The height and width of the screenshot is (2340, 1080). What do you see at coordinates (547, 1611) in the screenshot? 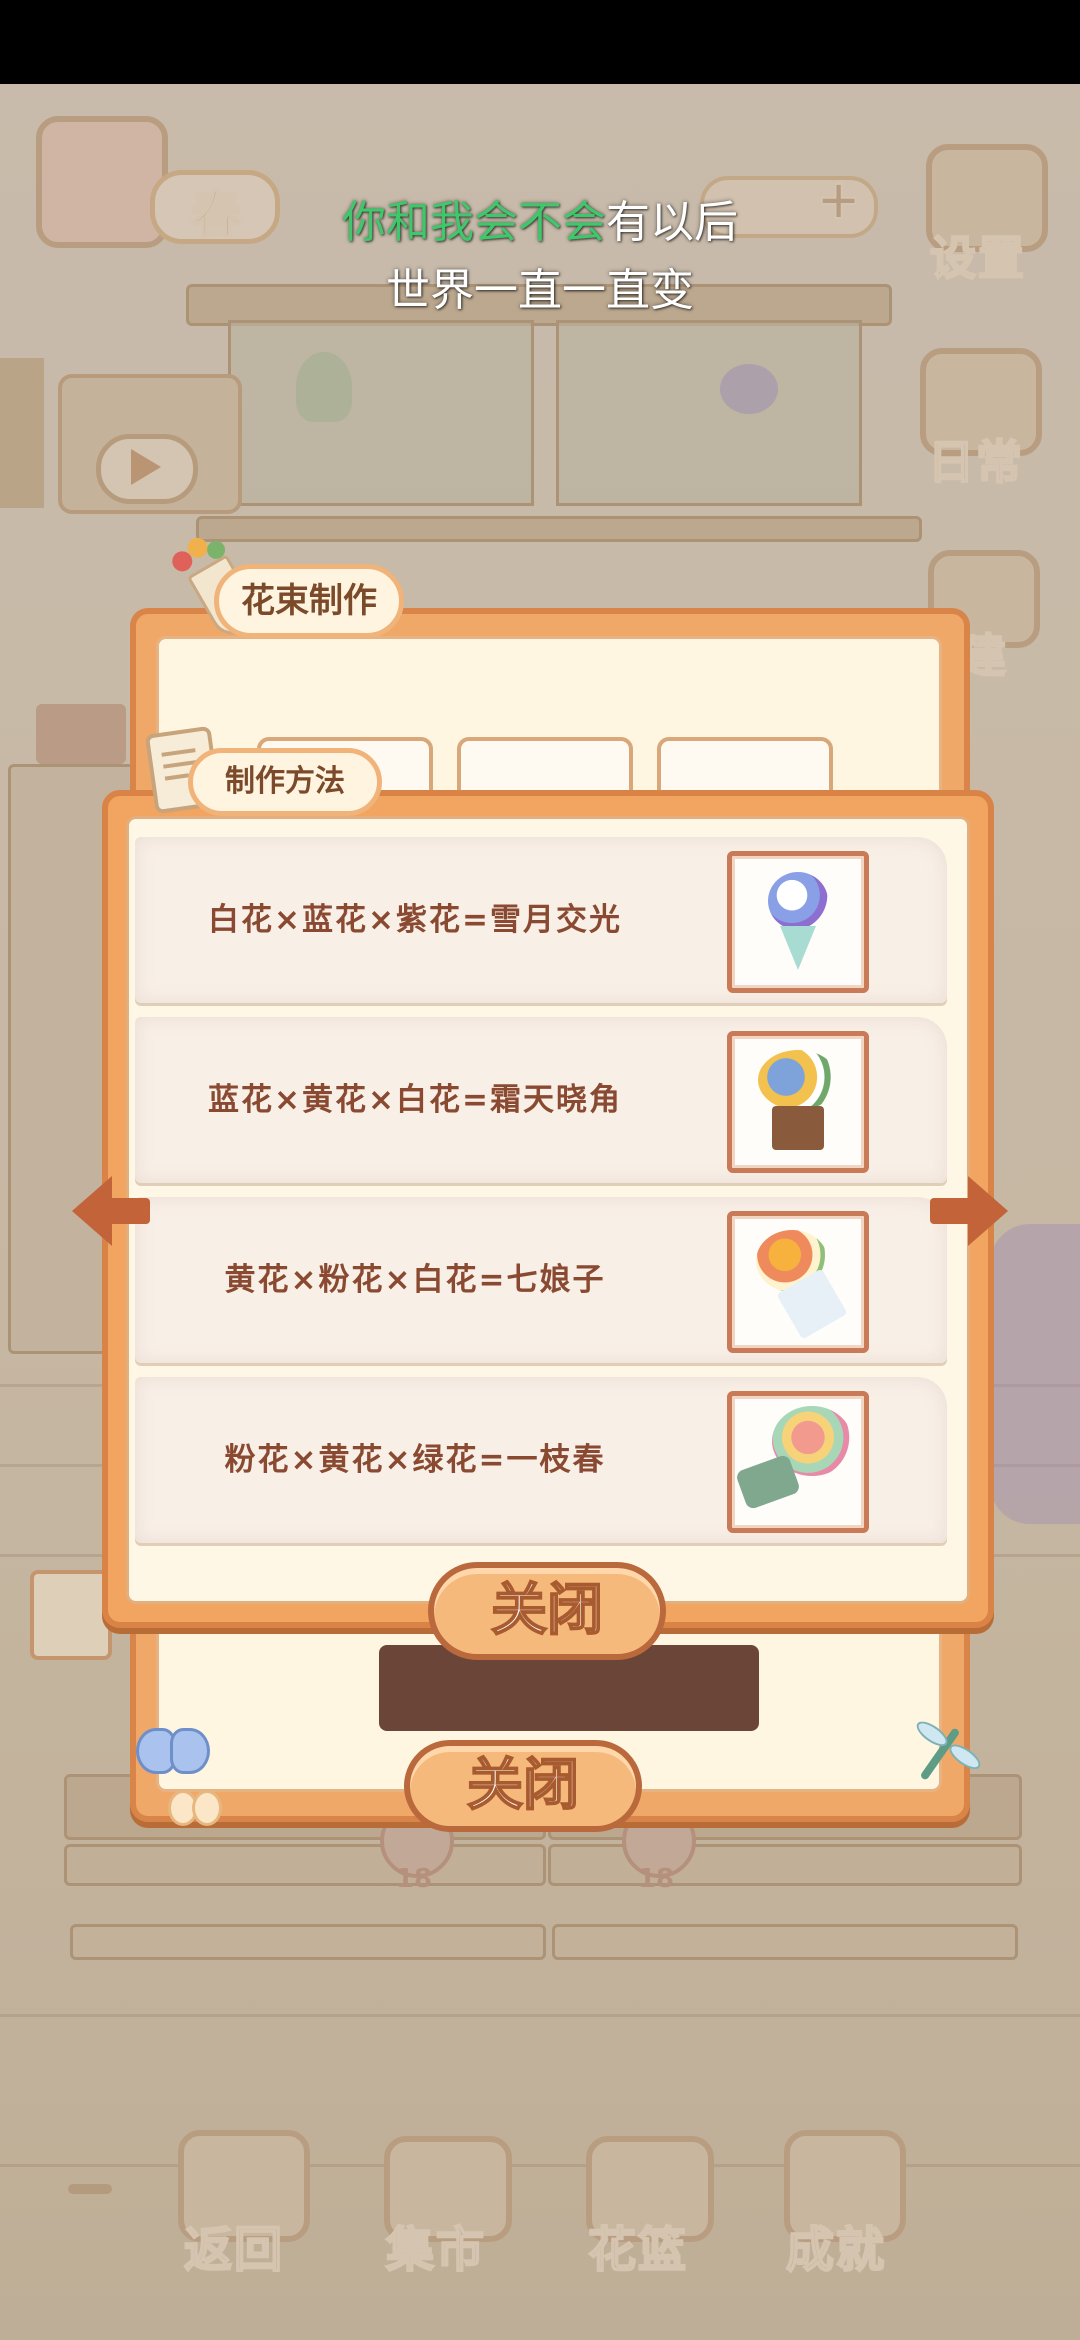
I see `recipe-close-button: 关闭` at bounding box center [547, 1611].